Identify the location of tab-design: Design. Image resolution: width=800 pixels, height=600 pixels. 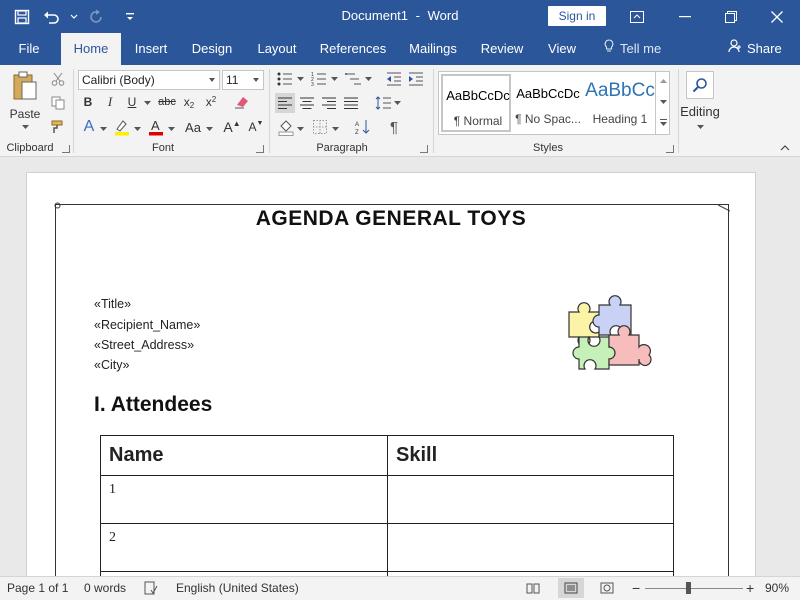
(212, 49).